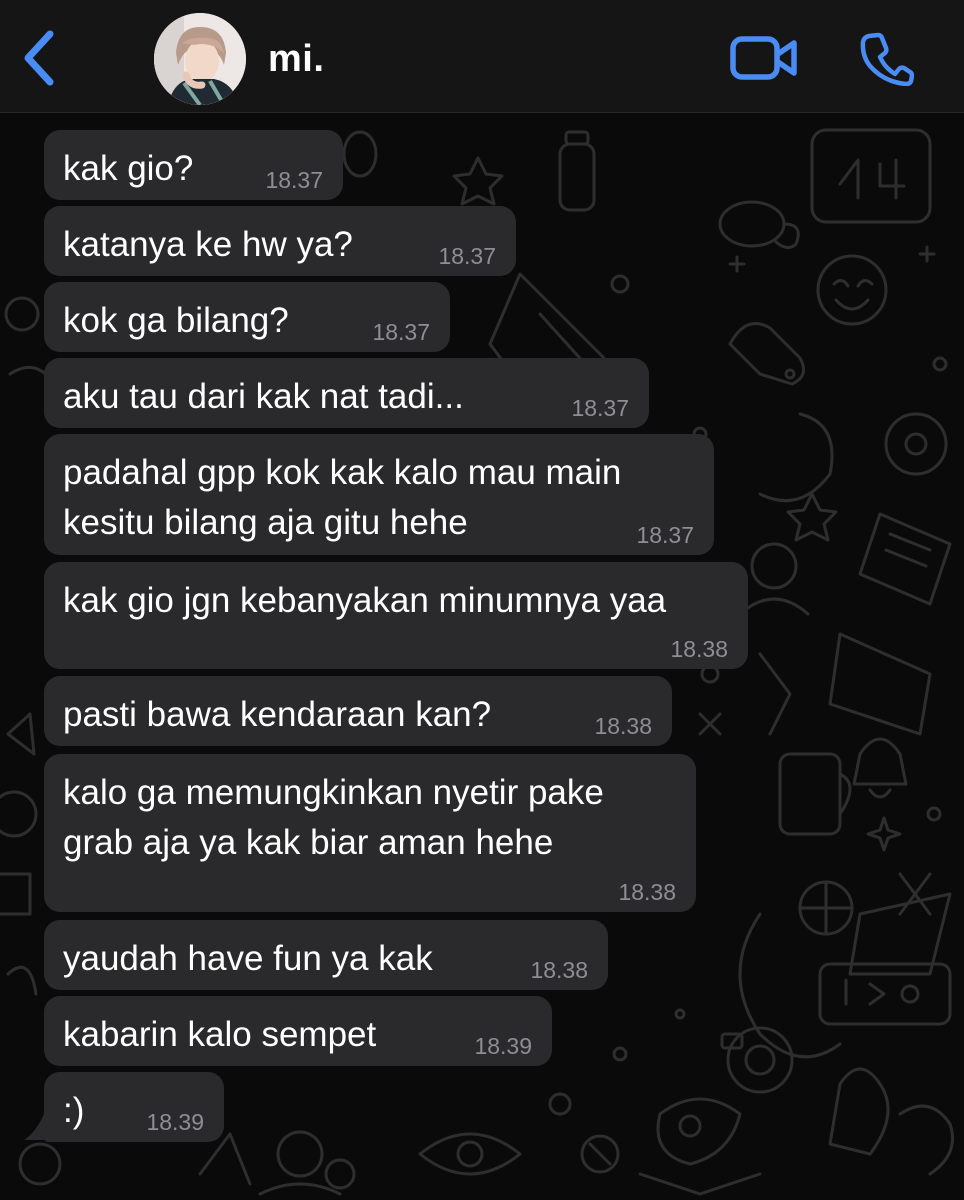 This screenshot has height=1200, width=964. I want to click on message-text: kabarin kalo sempet, so click(220, 1034).